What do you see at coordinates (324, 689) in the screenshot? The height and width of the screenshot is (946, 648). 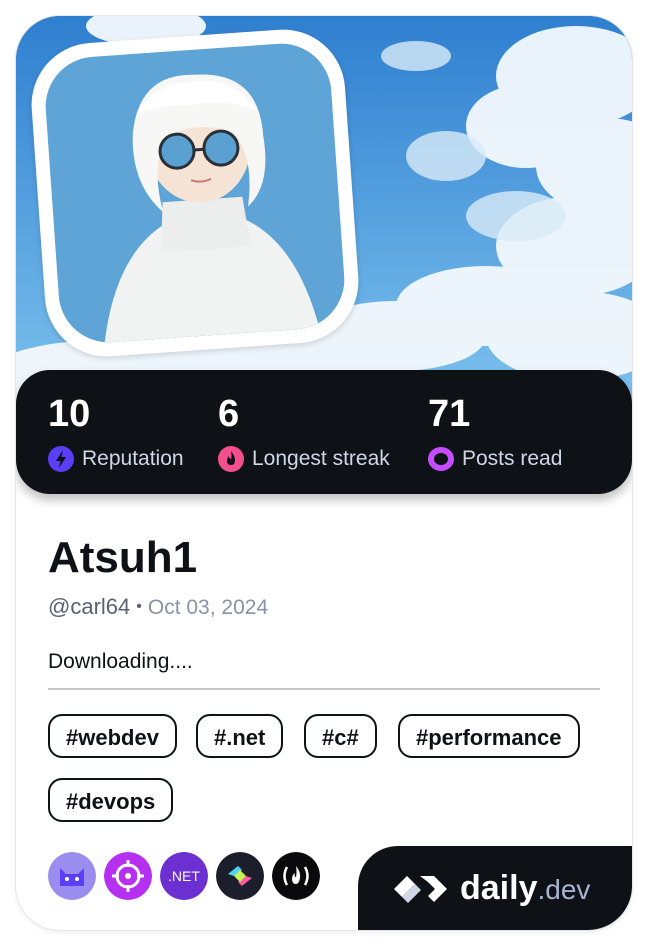 I see `divider` at bounding box center [324, 689].